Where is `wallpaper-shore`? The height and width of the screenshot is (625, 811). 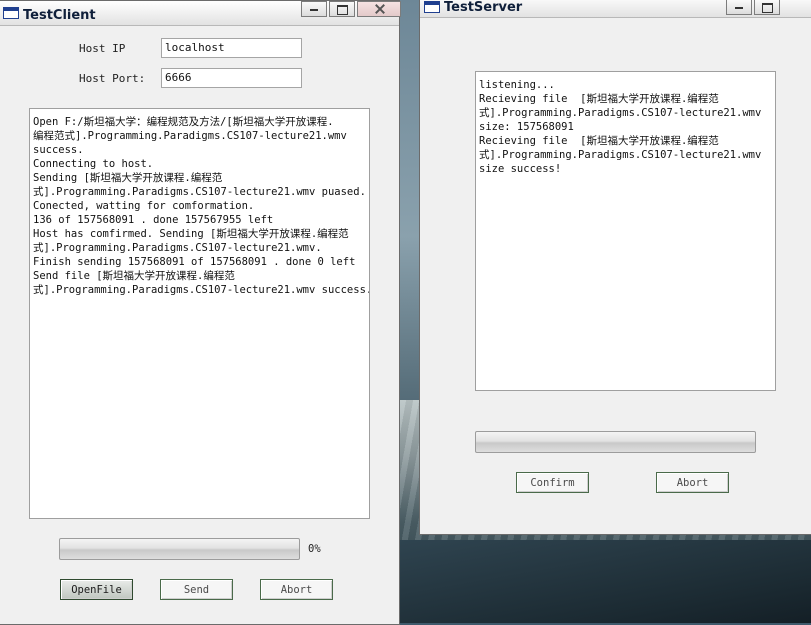 wallpaper-shore is located at coordinates (605, 581).